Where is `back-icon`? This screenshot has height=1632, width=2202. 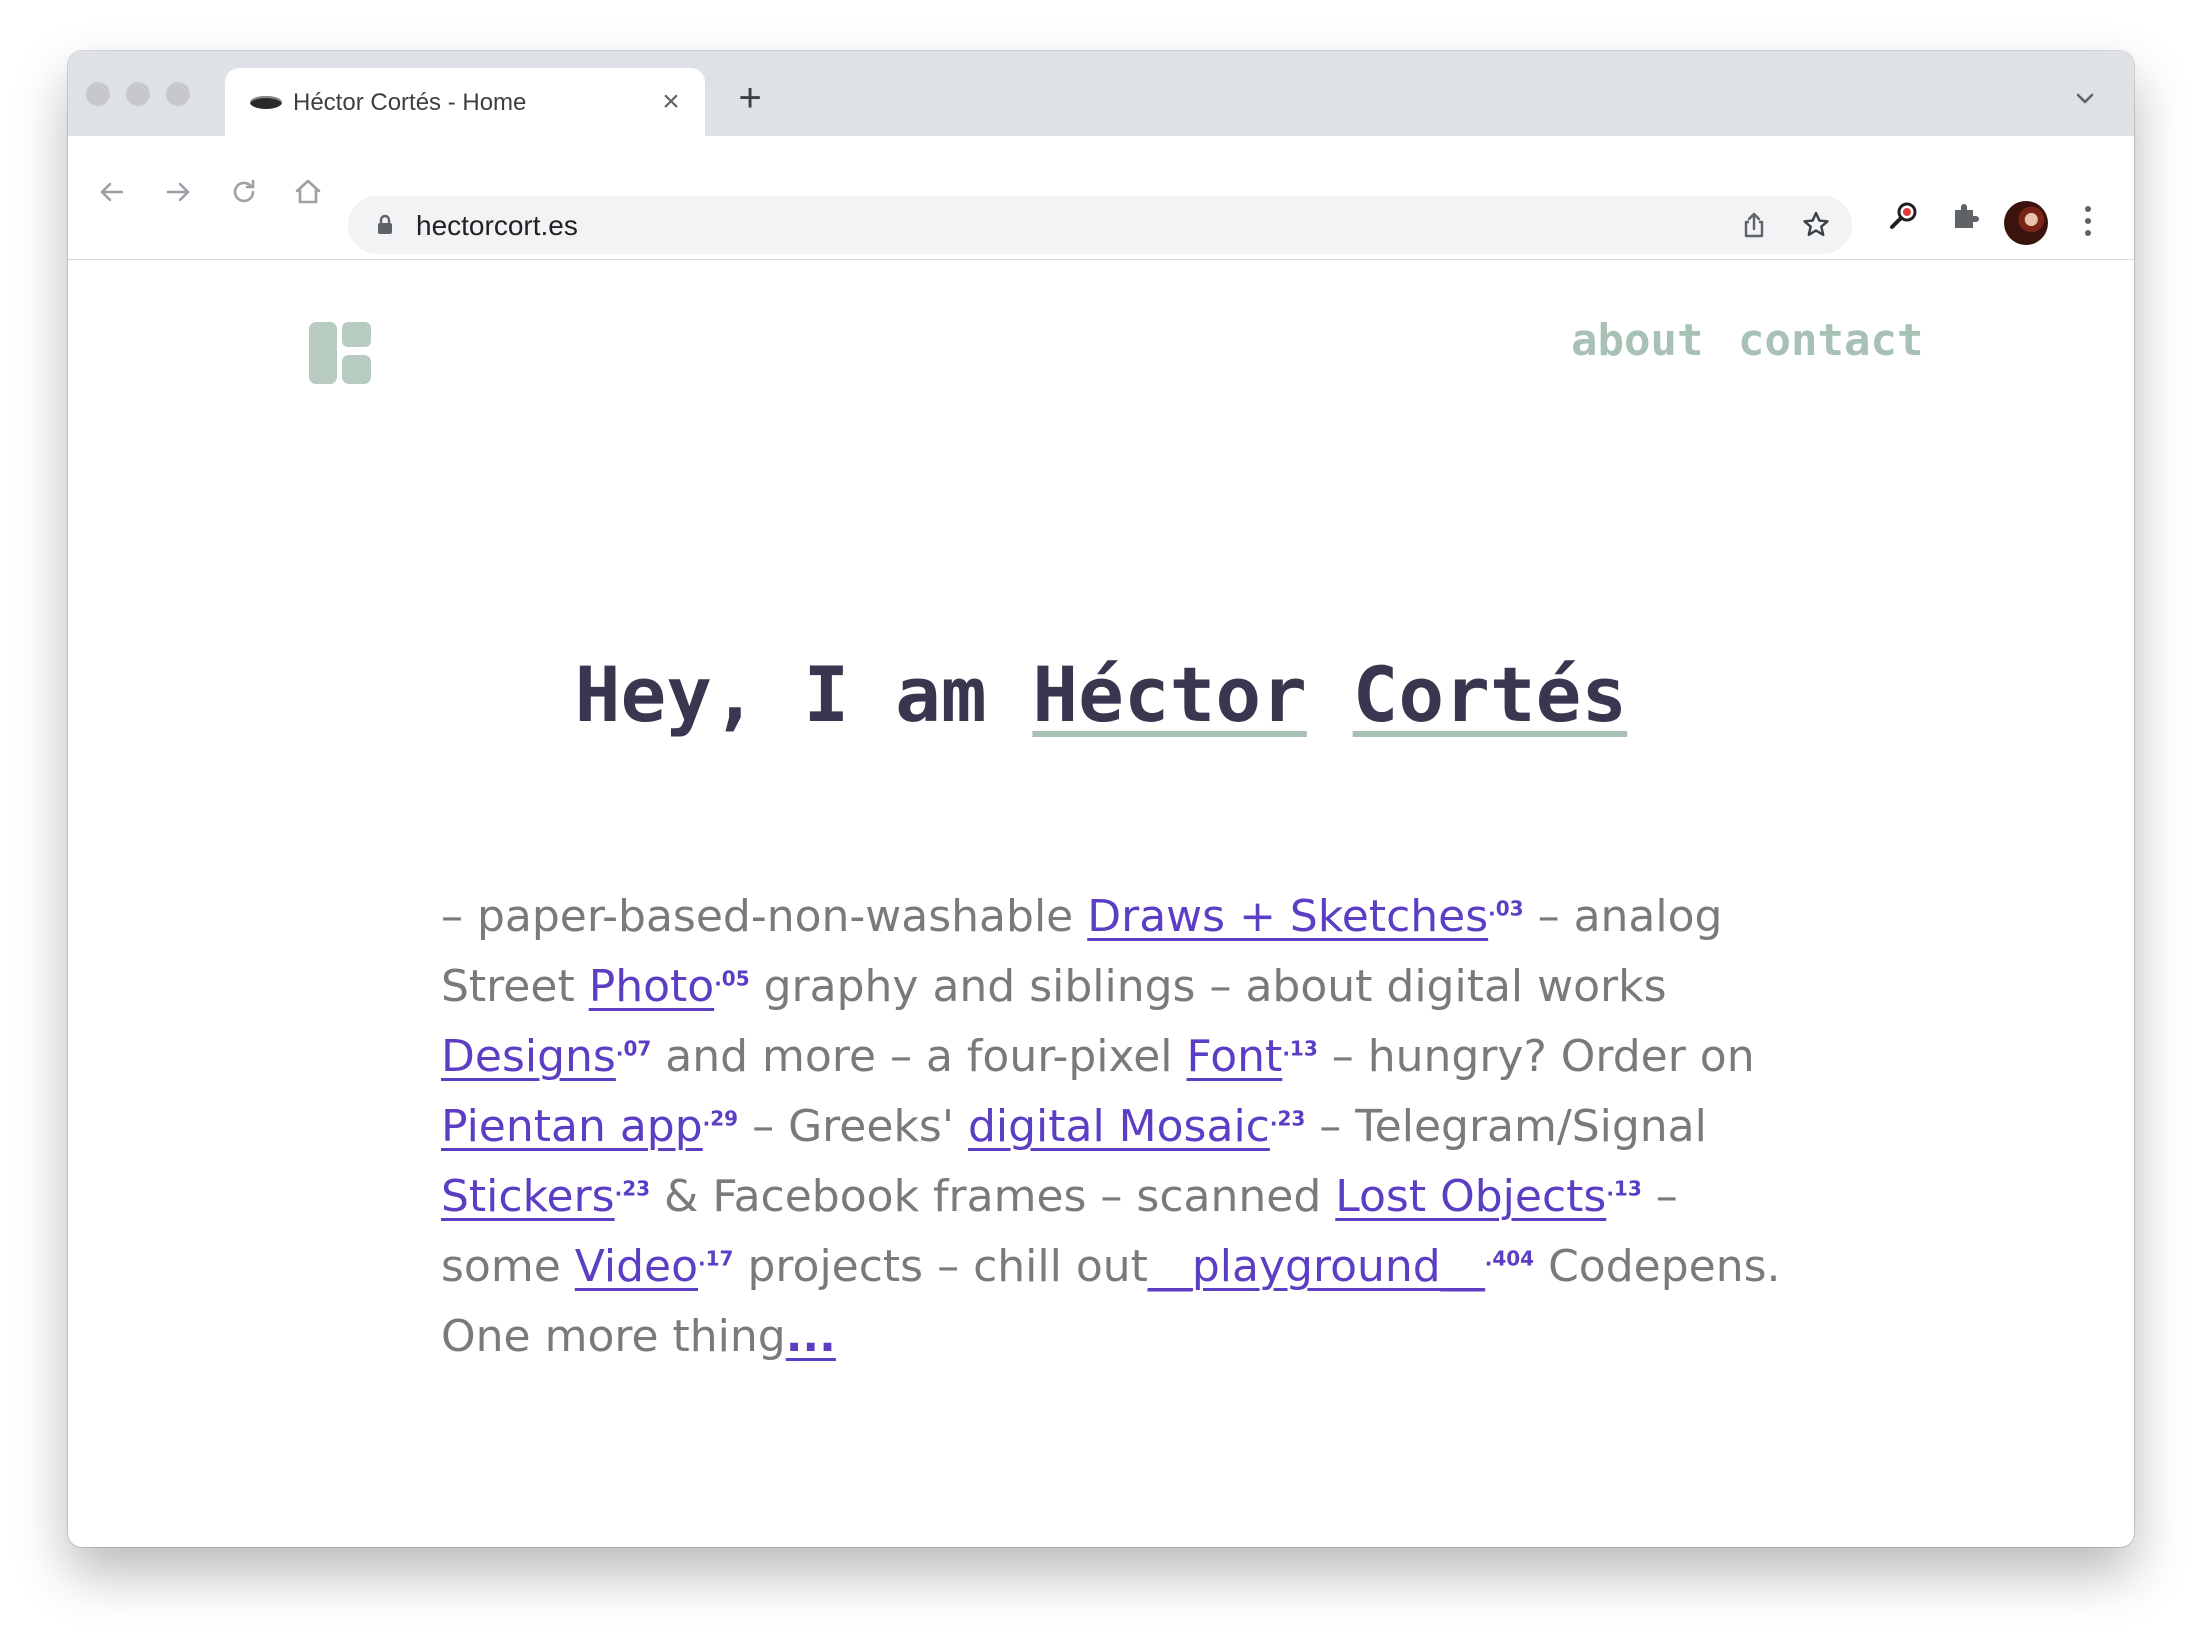
back-icon is located at coordinates (112, 192).